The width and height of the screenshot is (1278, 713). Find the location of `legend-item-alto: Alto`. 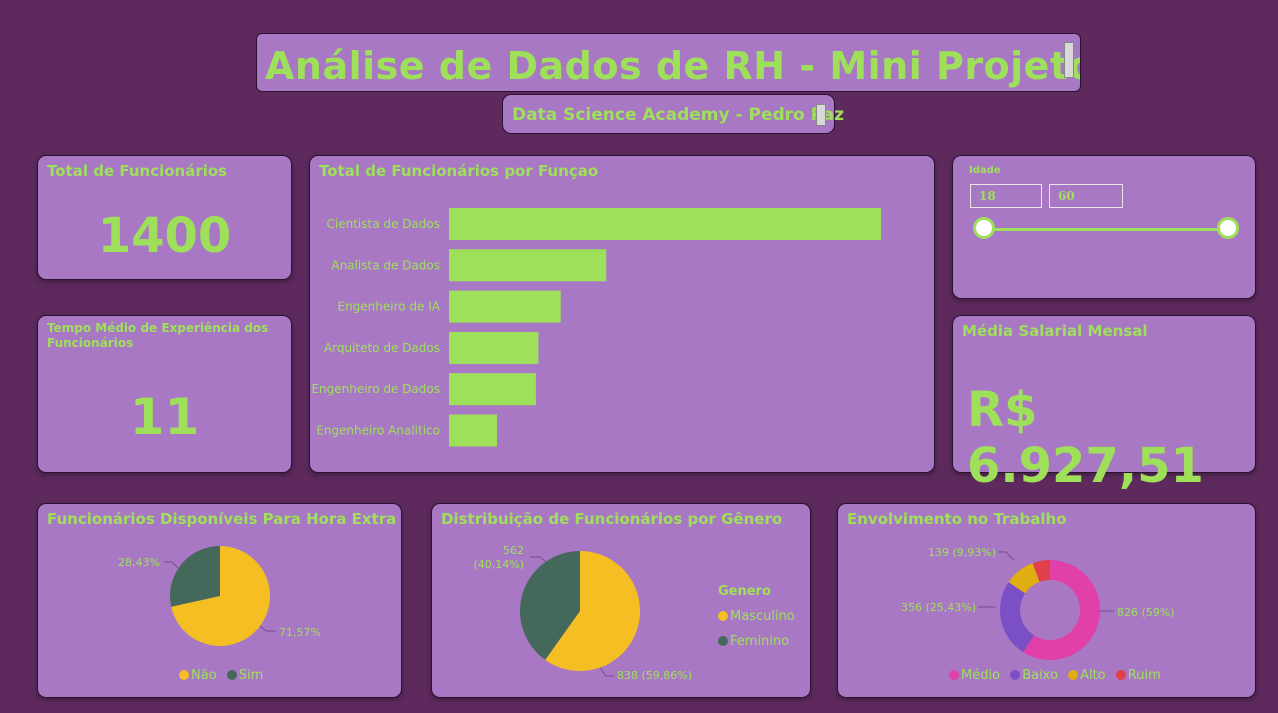

legend-item-alto: Alto is located at coordinates (1087, 675).